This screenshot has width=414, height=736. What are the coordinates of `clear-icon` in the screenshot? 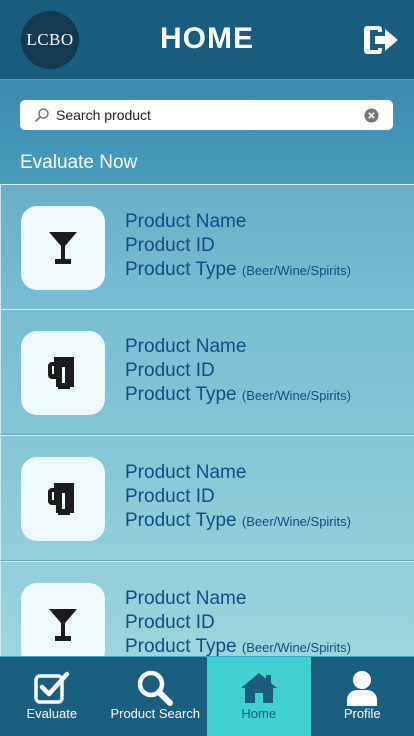 It's located at (371, 115).